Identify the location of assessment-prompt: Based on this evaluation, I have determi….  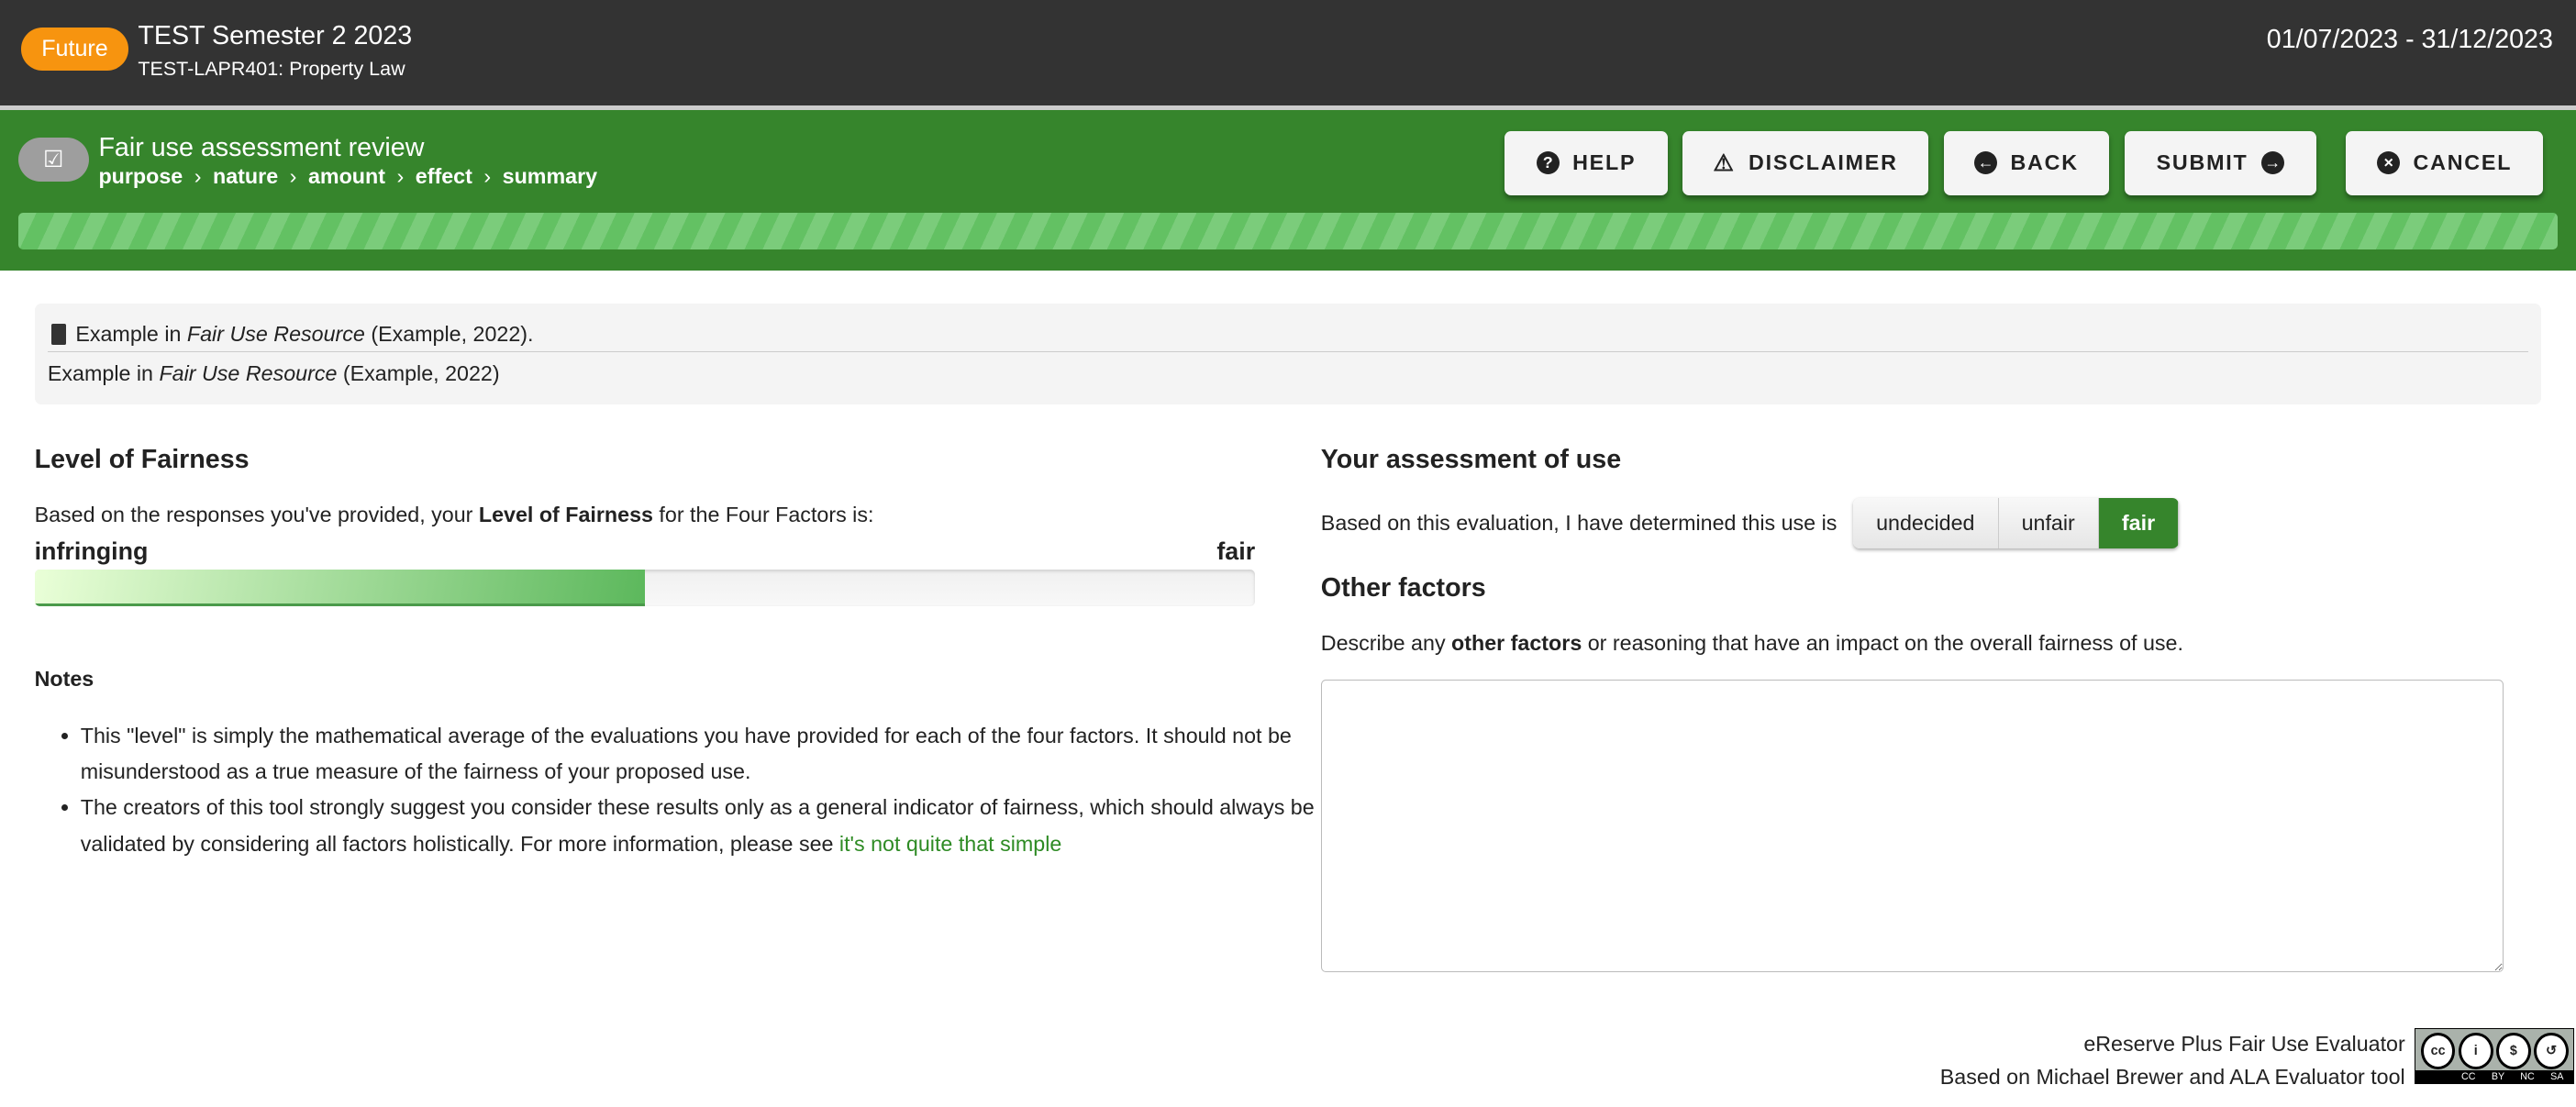
(1579, 522).